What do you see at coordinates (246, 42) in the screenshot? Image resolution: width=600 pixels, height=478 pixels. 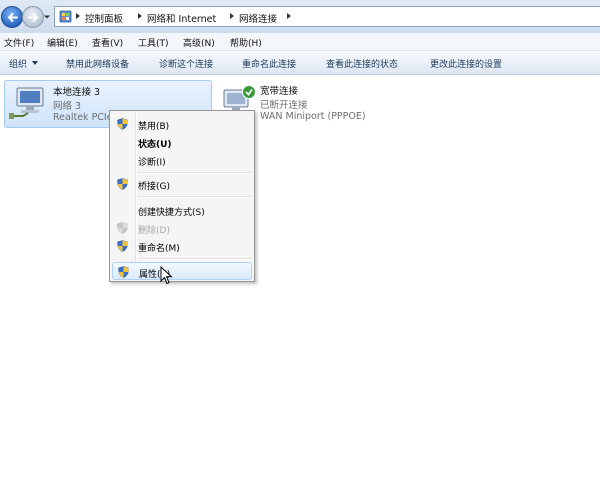 I see `menu-help: 帮助(H)` at bounding box center [246, 42].